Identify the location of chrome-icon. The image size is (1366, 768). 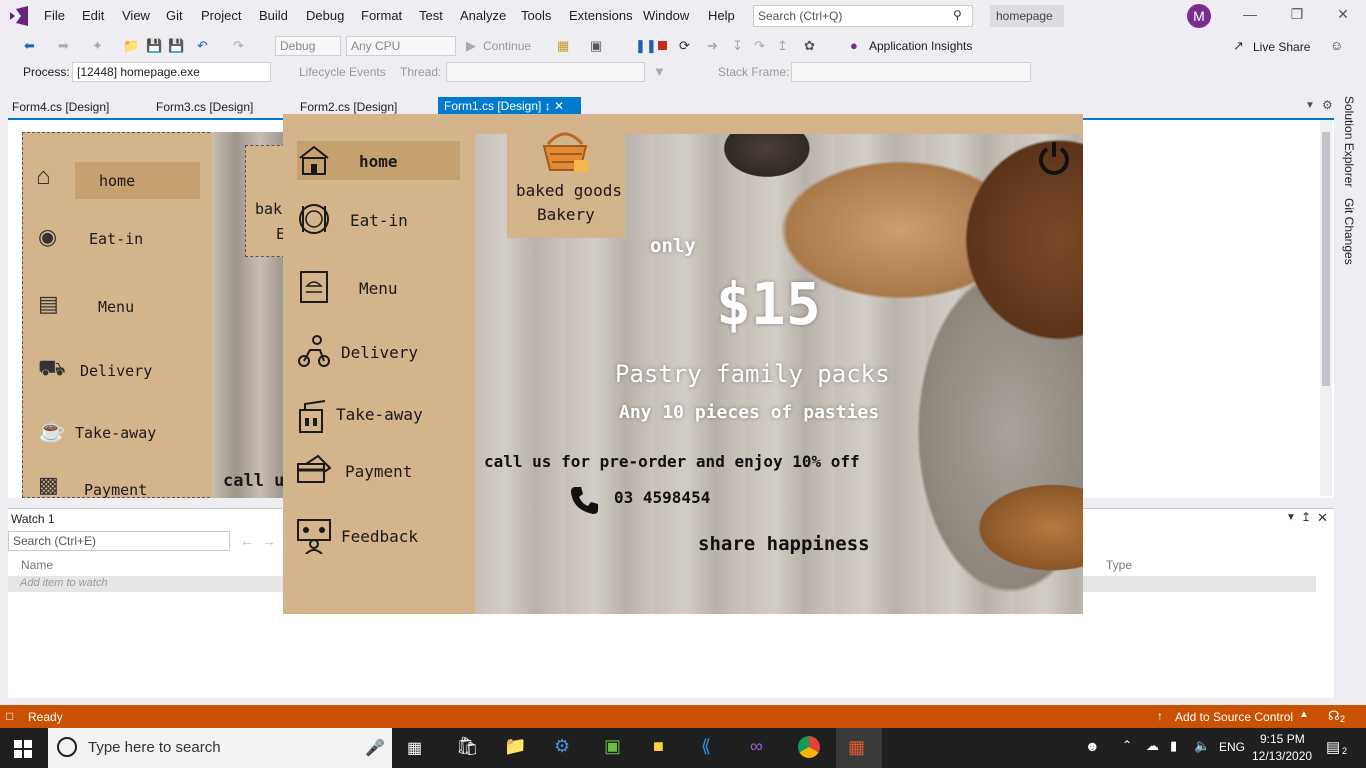
(809, 747).